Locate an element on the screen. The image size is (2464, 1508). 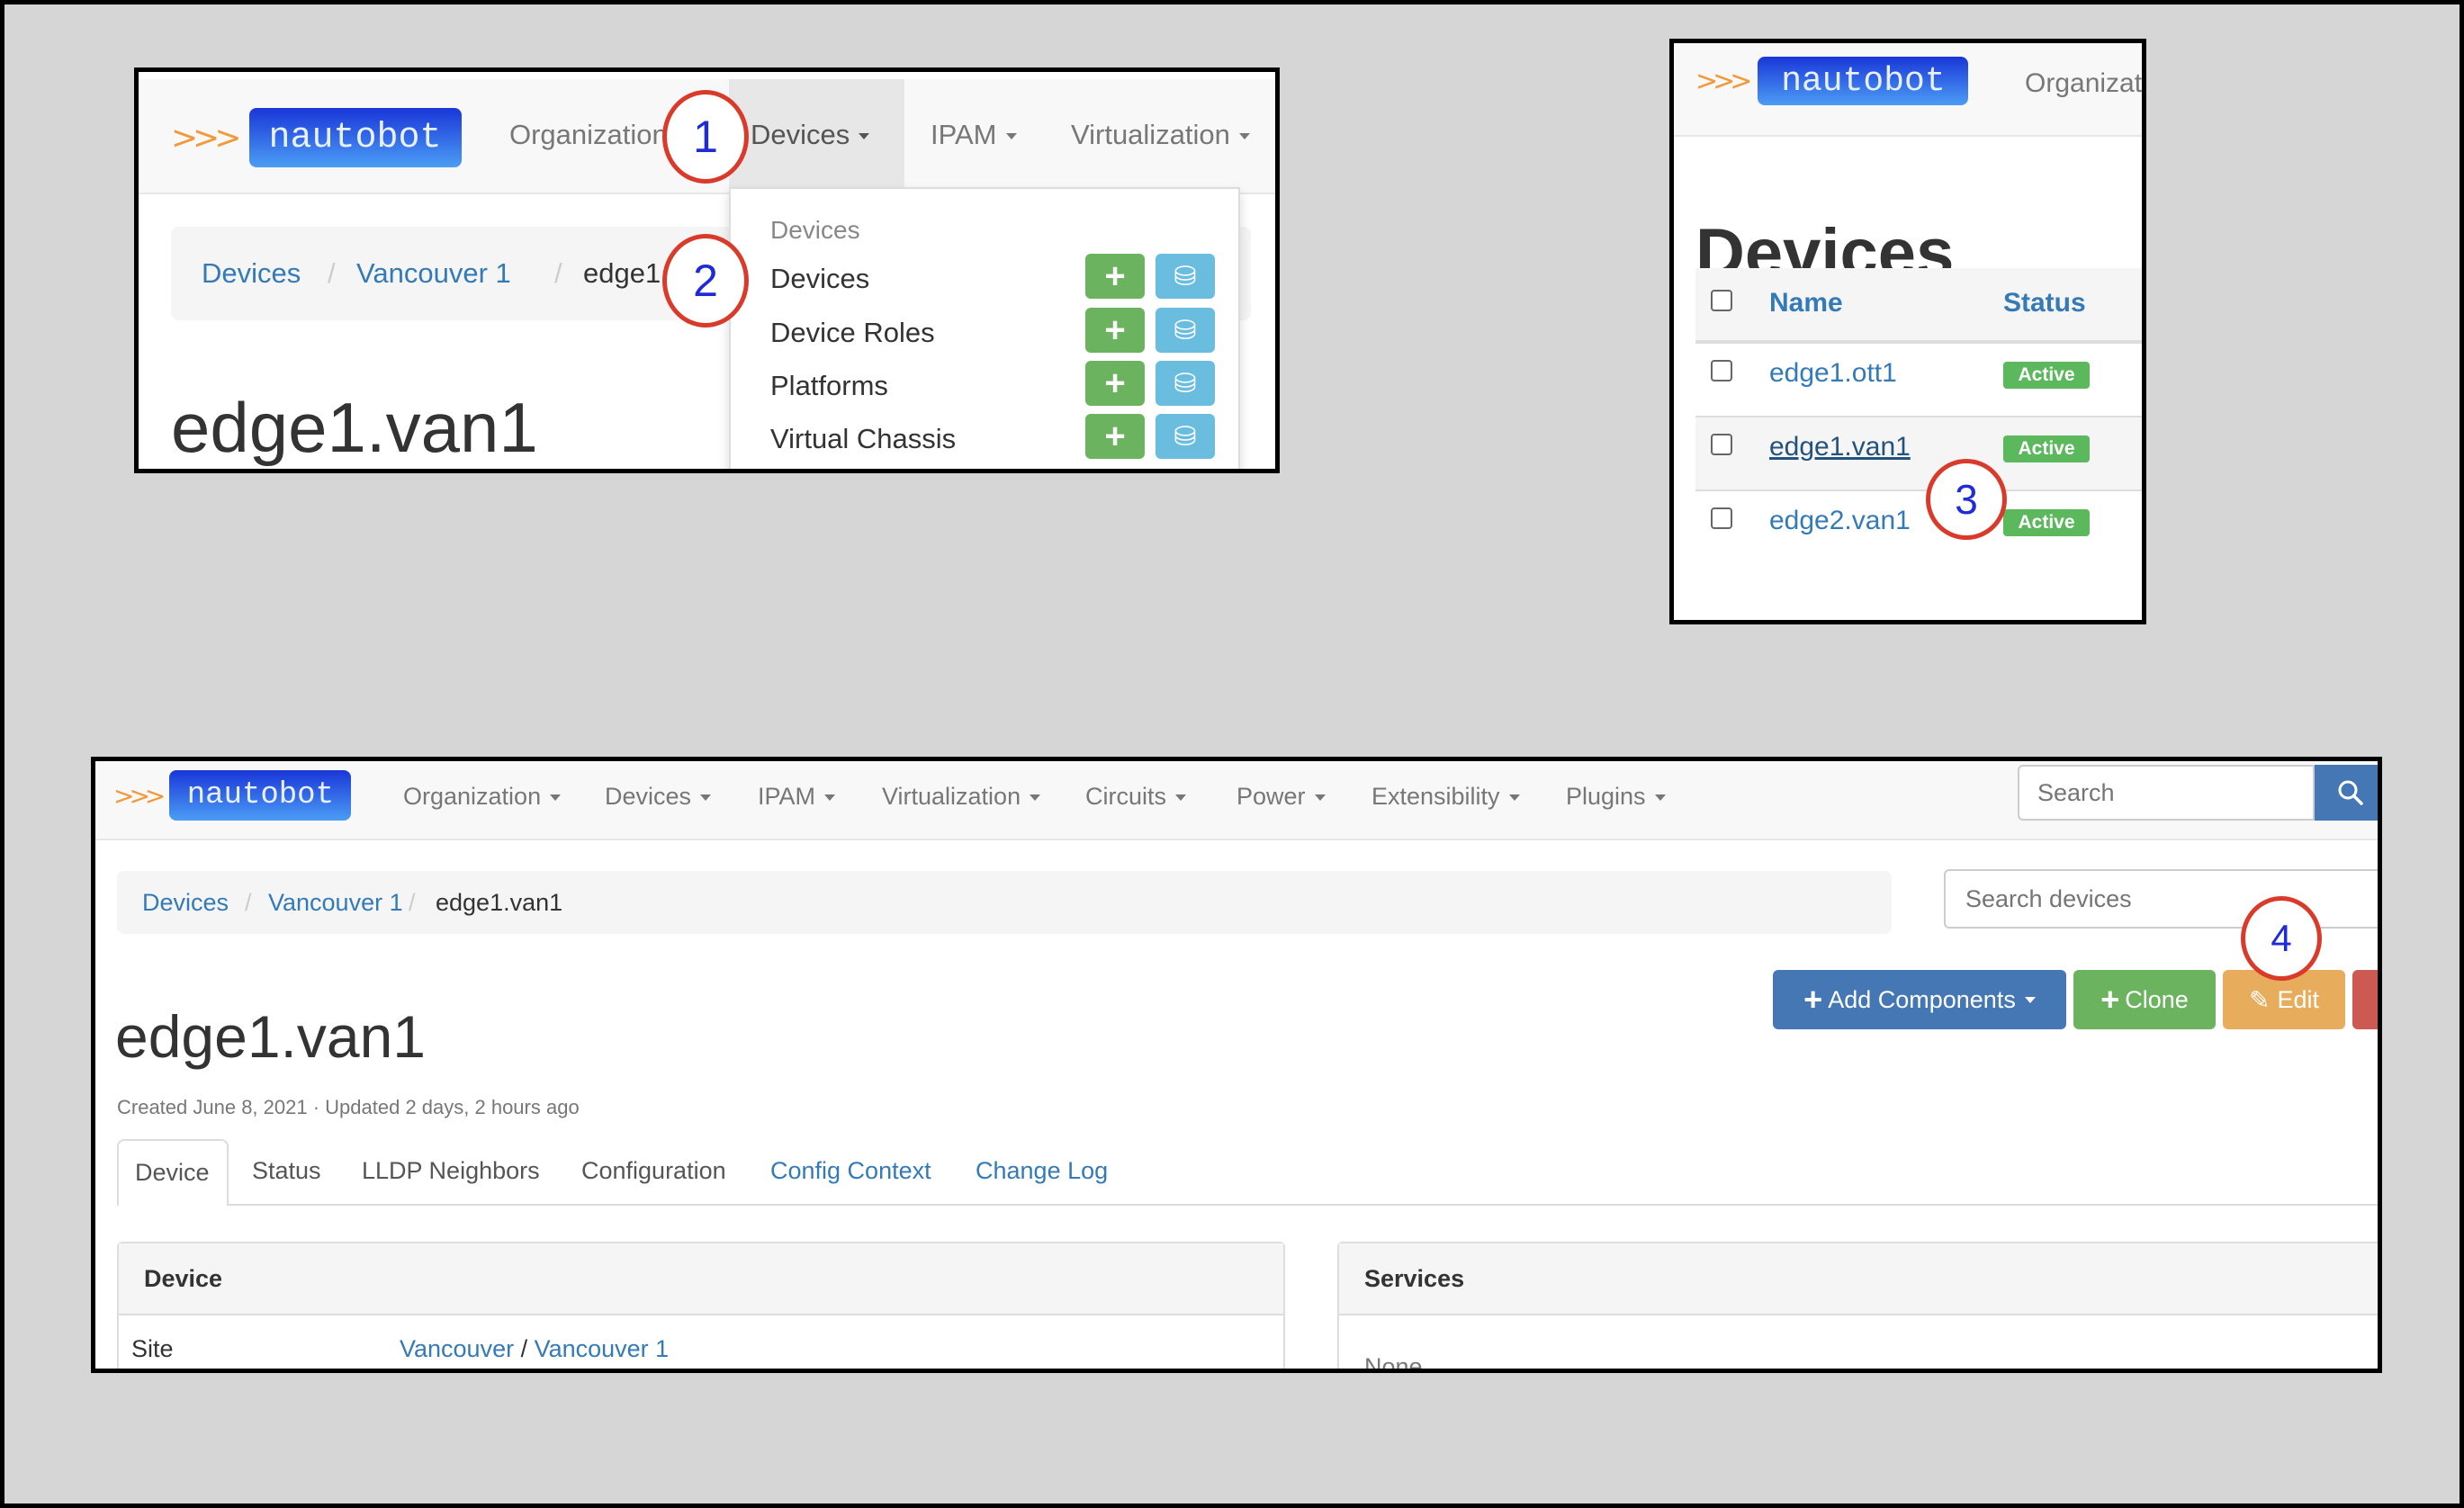
import-device-button: ⛁ is located at coordinates (1185, 276).